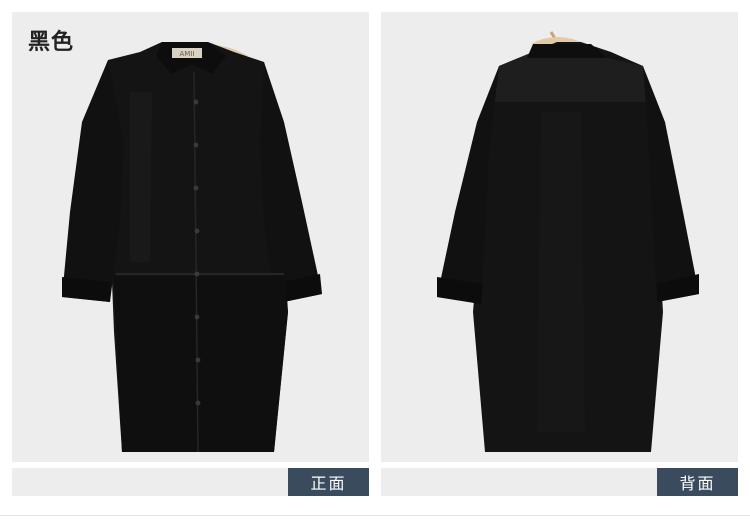  I want to click on lower-panel, so click(201, 364).